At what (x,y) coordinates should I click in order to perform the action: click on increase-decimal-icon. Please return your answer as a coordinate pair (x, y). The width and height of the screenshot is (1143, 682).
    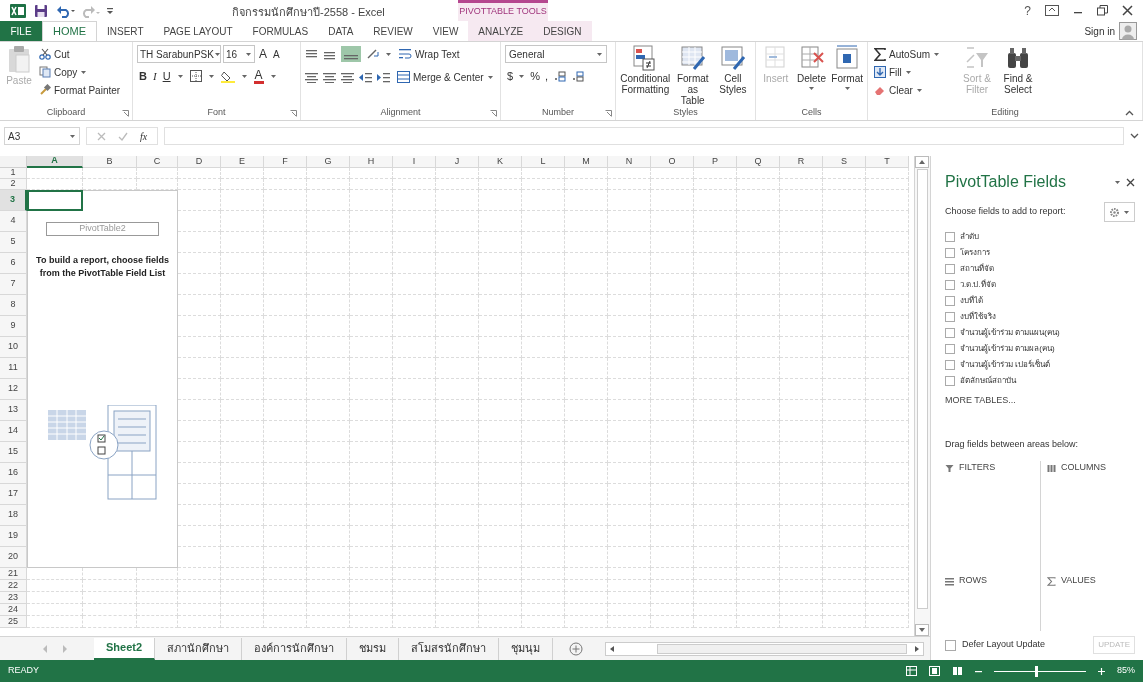
    Looking at the image, I should click on (559, 76).